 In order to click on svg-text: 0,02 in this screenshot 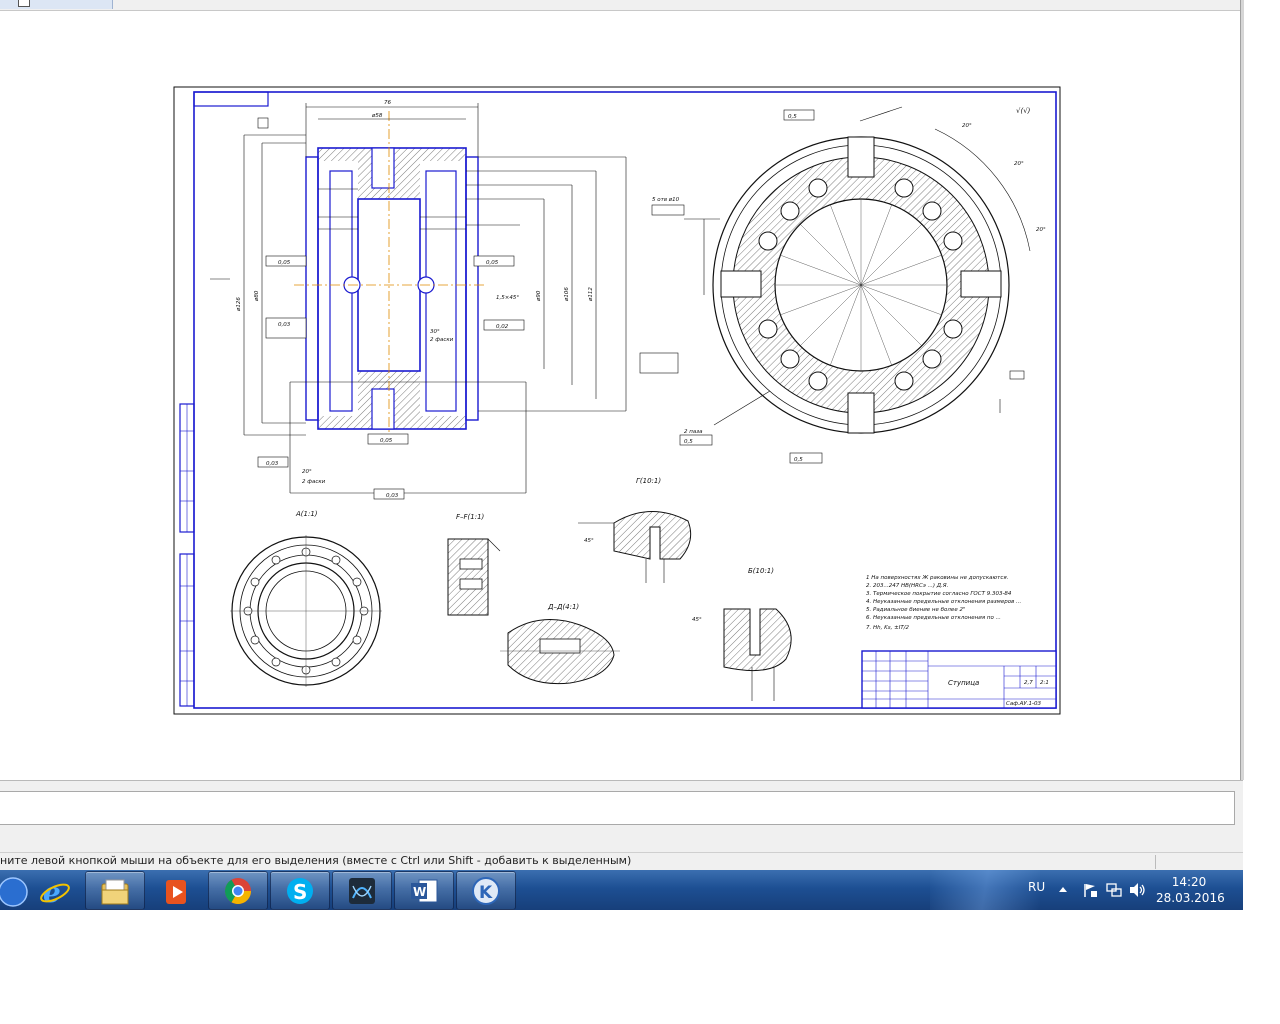, I will do `click(502, 327)`.